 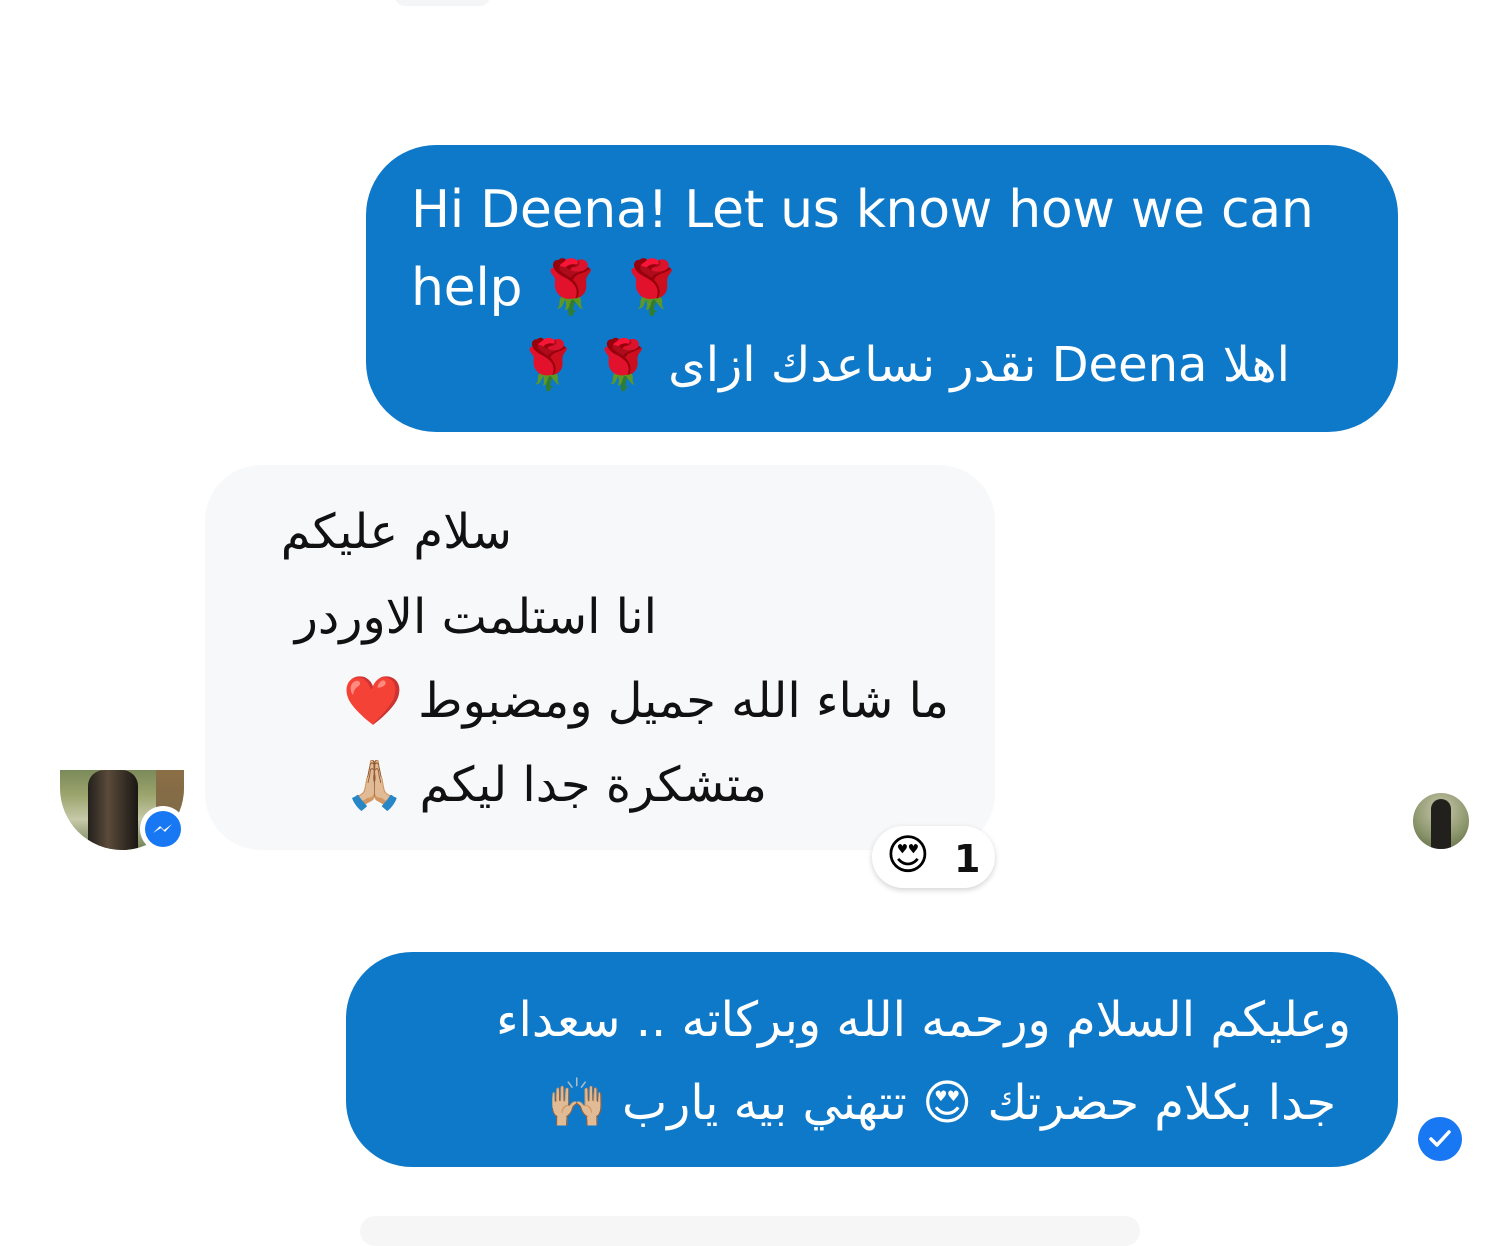 I want to click on message-text-line: help 🌹 🌹, so click(x=547, y=288).